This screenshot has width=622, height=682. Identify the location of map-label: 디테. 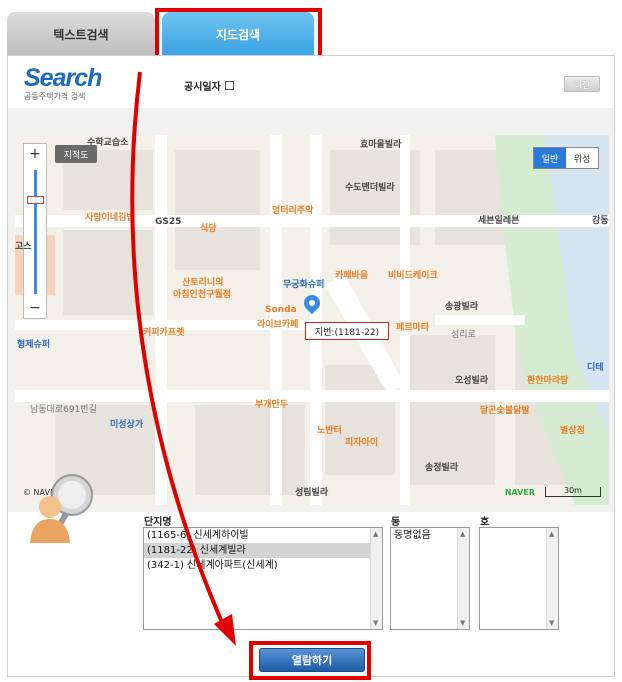
(595, 368).